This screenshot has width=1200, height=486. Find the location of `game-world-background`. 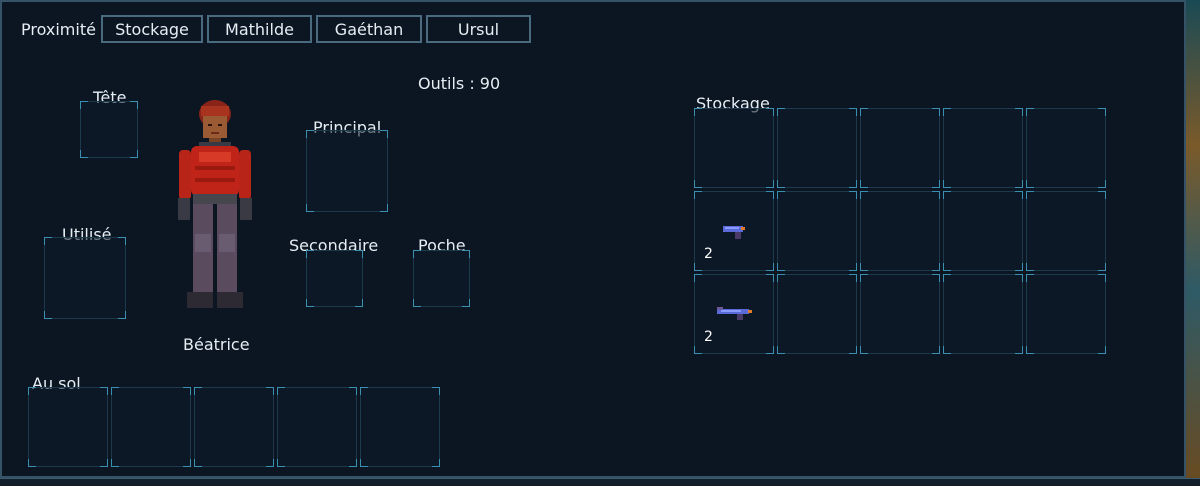

game-world-background is located at coordinates (1193, 242).